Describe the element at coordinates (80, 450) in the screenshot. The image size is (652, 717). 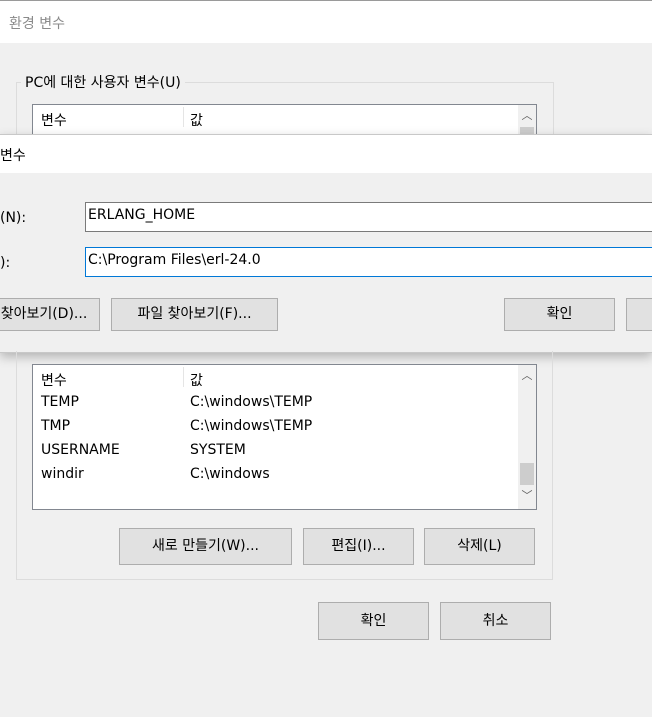
I see `variable-name-cell: USERNAME` at that location.